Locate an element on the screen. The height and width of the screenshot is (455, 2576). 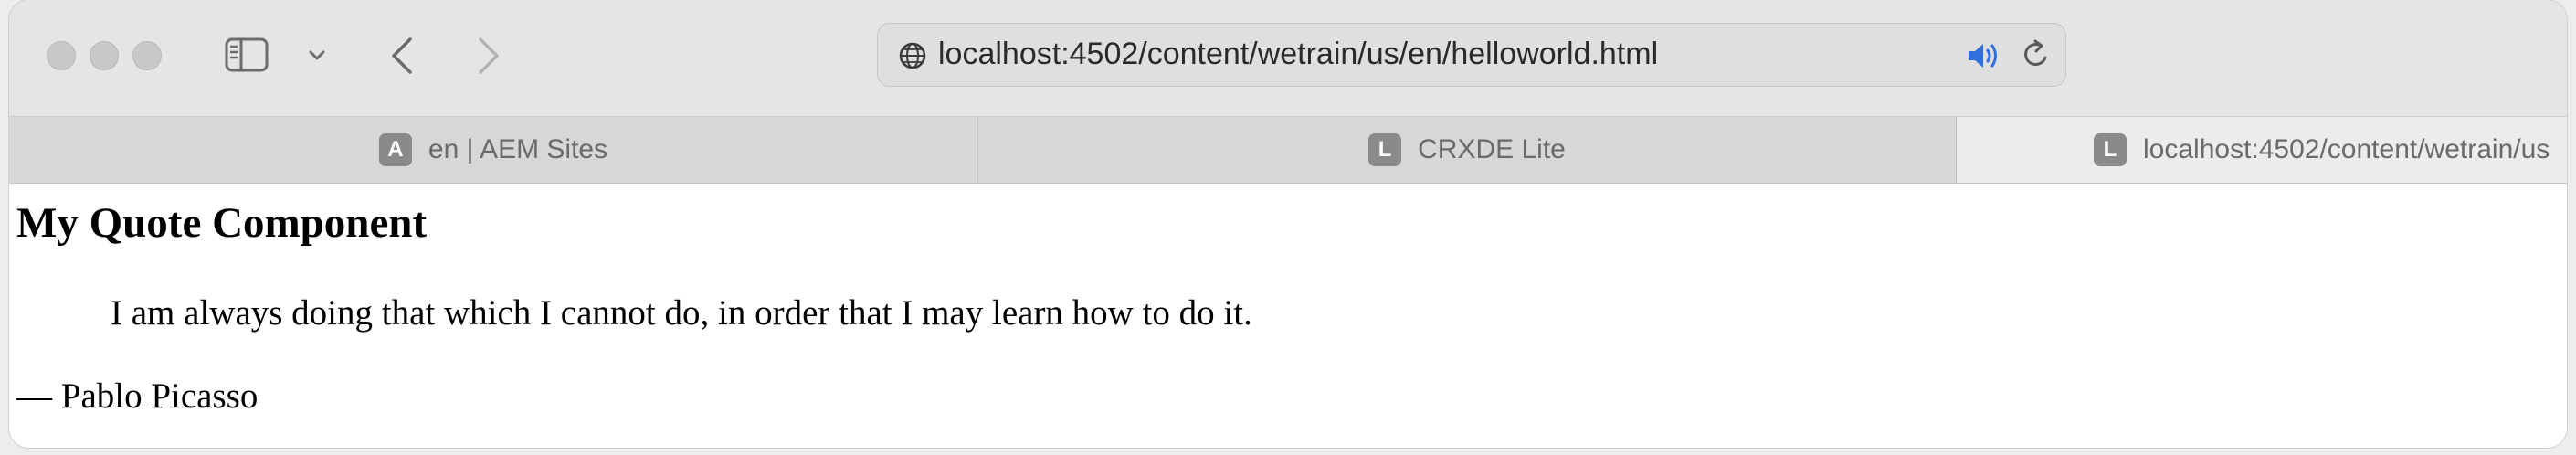
forward-icon is located at coordinates (489, 56).